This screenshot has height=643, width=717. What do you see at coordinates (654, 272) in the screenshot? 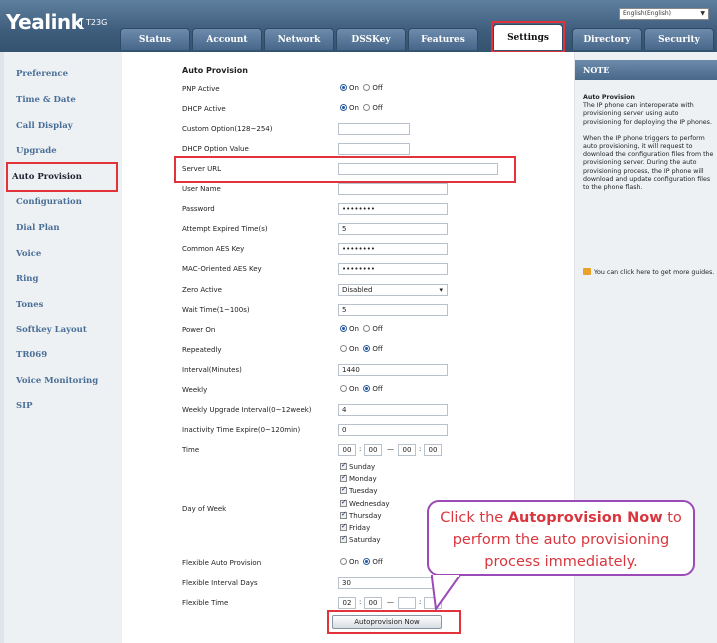
I see `note-tip-text: You can click here to get more guides.` at bounding box center [654, 272].